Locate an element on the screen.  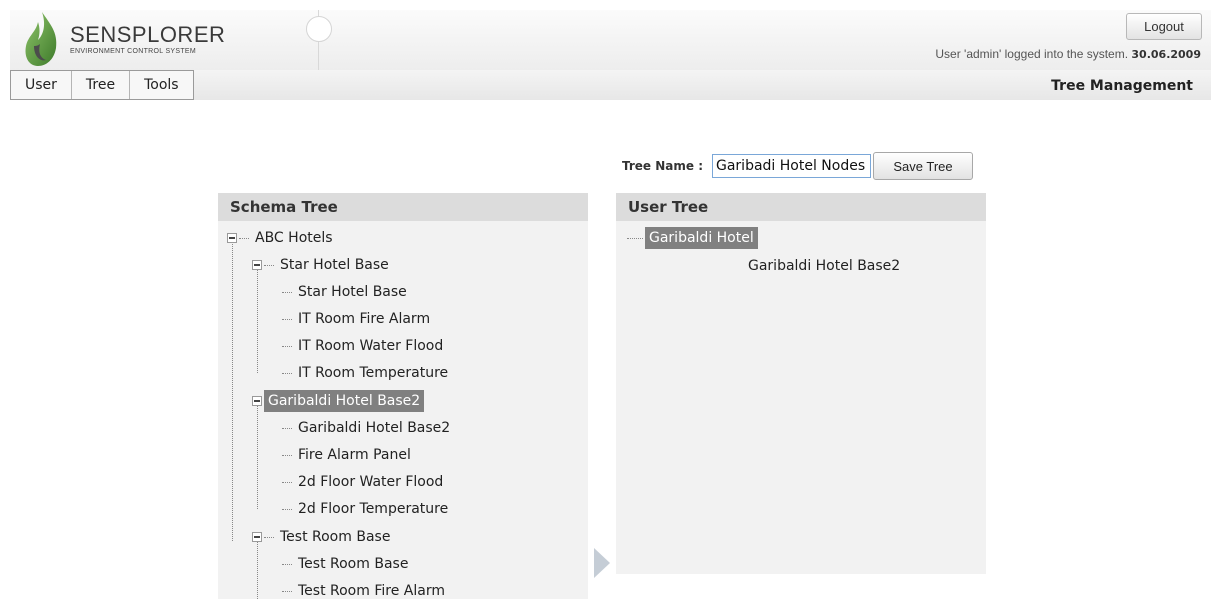
tree-leaf: IT Room Fire Alarm is located at coordinates (358, 319).